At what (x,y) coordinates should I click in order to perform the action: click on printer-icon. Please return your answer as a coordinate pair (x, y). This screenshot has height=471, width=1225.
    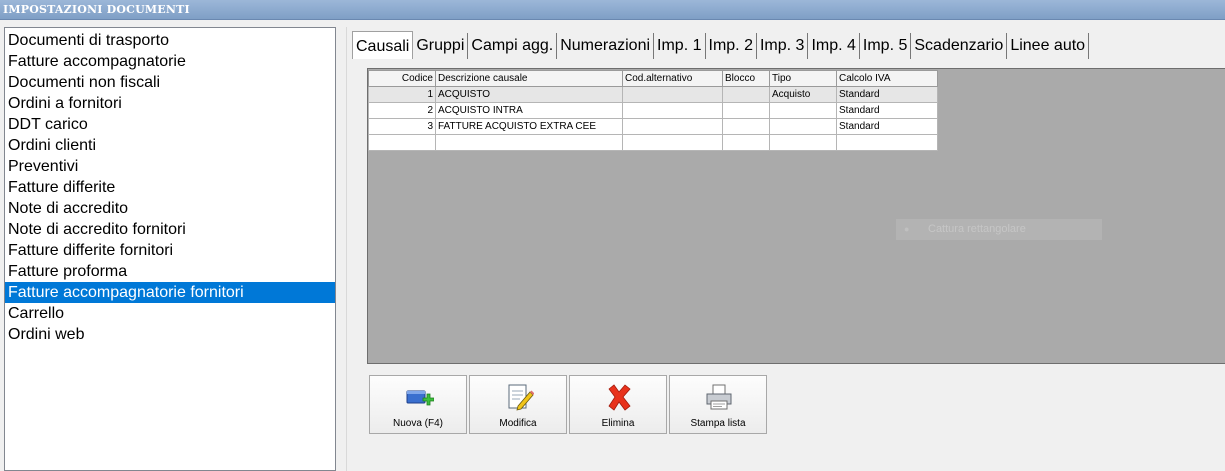
    Looking at the image, I should click on (719, 397).